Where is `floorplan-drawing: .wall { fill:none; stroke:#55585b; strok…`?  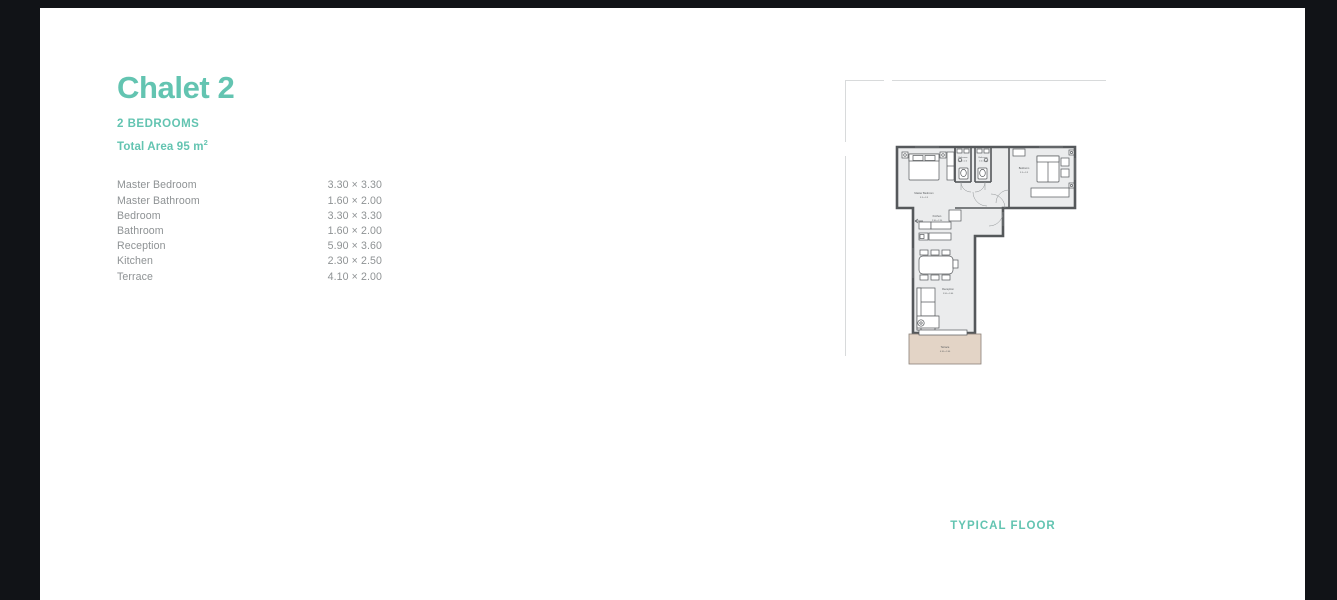
floorplan-drawing: .wall { fill:none; stroke:#55585b; strok… is located at coordinates (986, 258).